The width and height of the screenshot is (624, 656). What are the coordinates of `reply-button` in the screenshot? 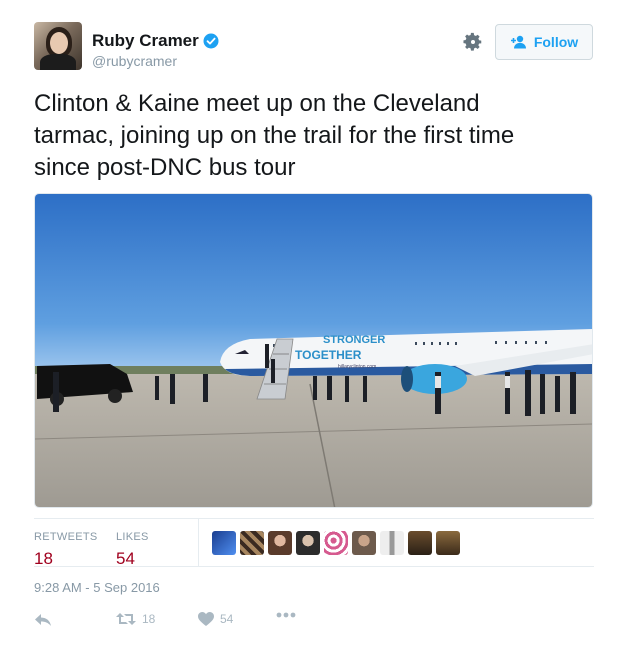 It's located at (43, 620).